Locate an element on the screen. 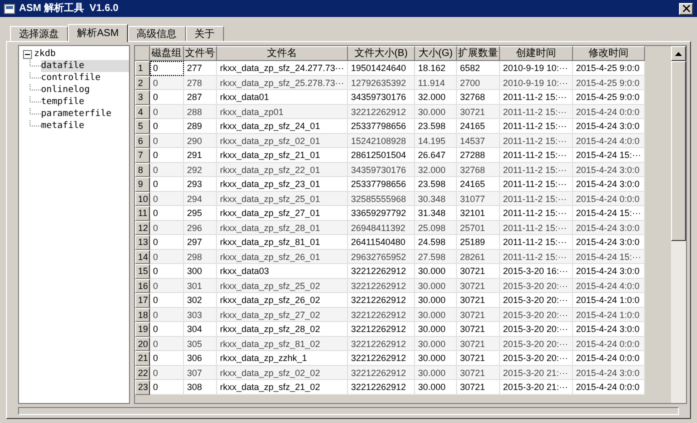 This screenshot has width=697, height=423. tree-item: parameterfile is located at coordinates (76, 114).